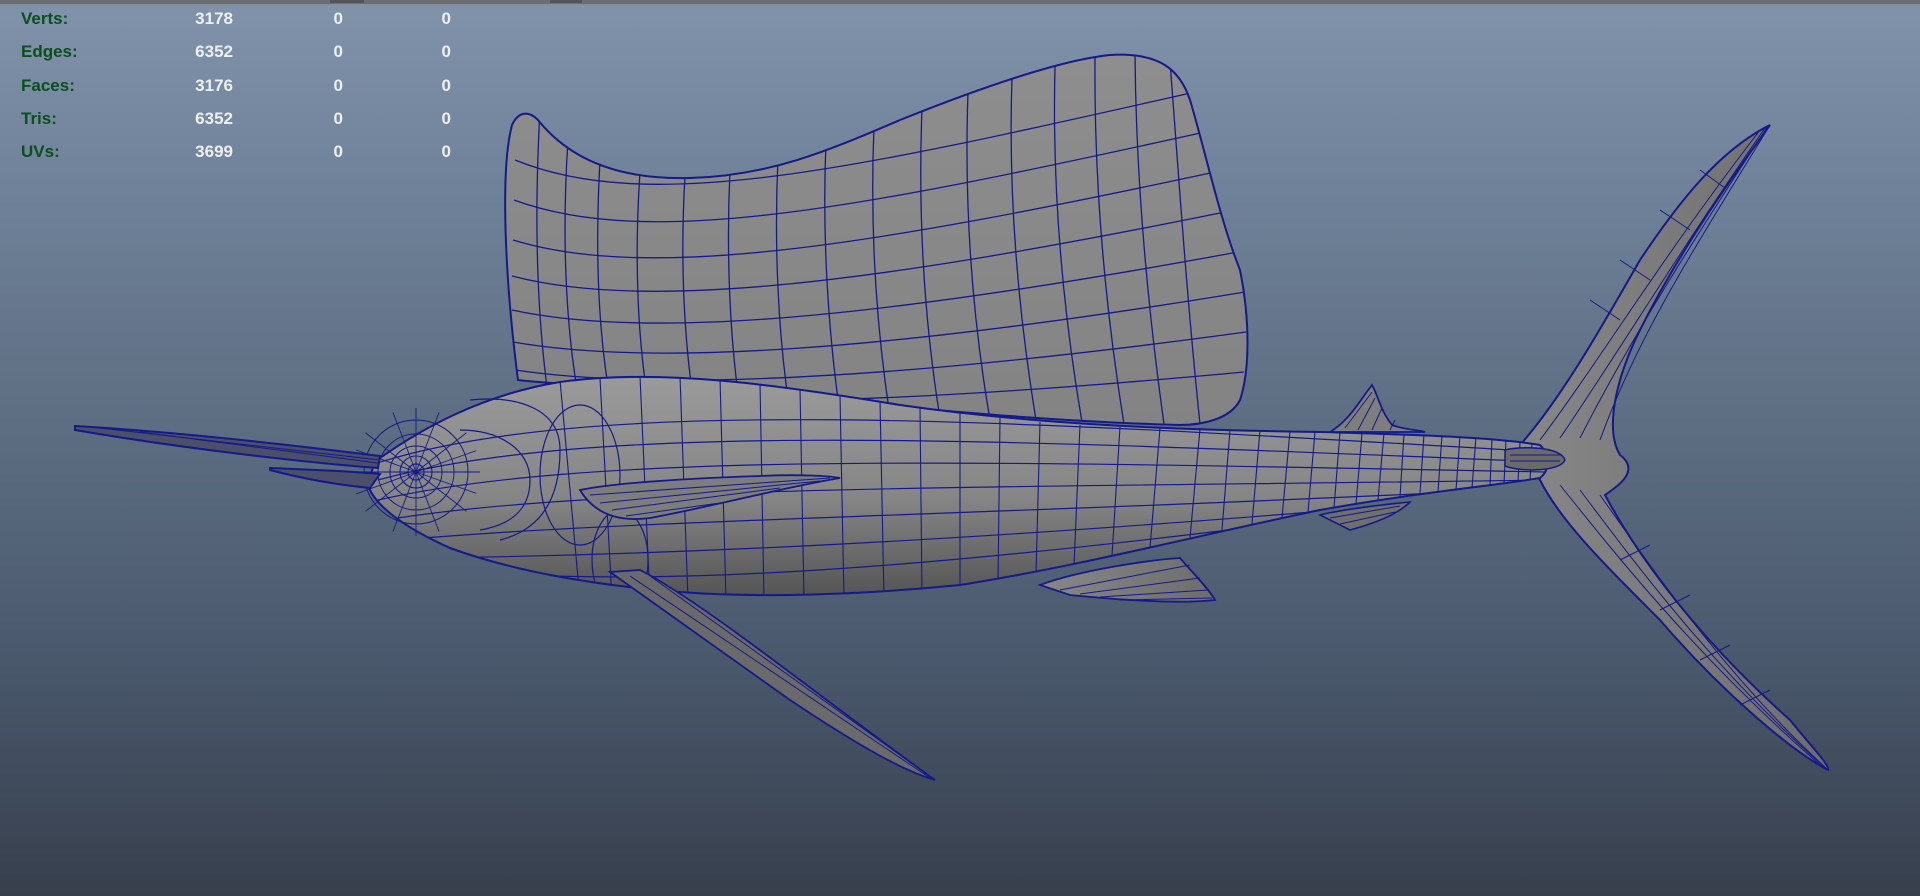 Image resolution: width=1920 pixels, height=896 pixels. Describe the element at coordinates (228, 457) in the screenshot. I see `bill` at that location.